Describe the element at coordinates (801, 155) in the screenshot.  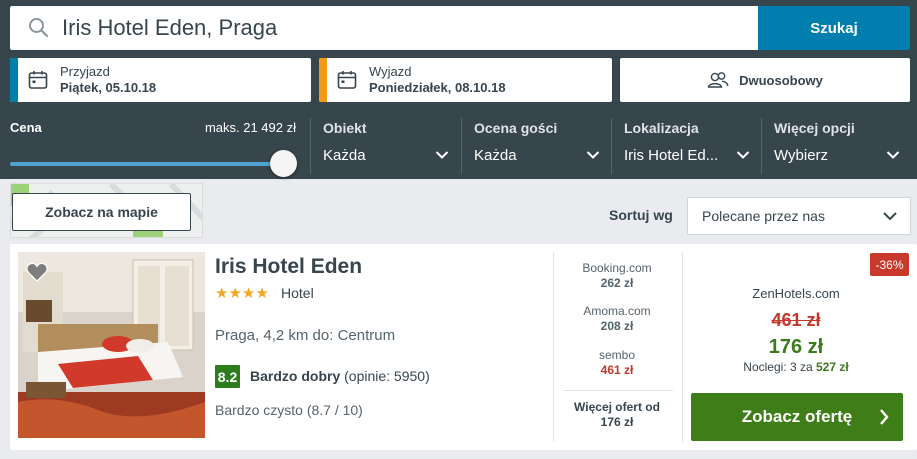
I see `filter-more-value: Wybierz` at that location.